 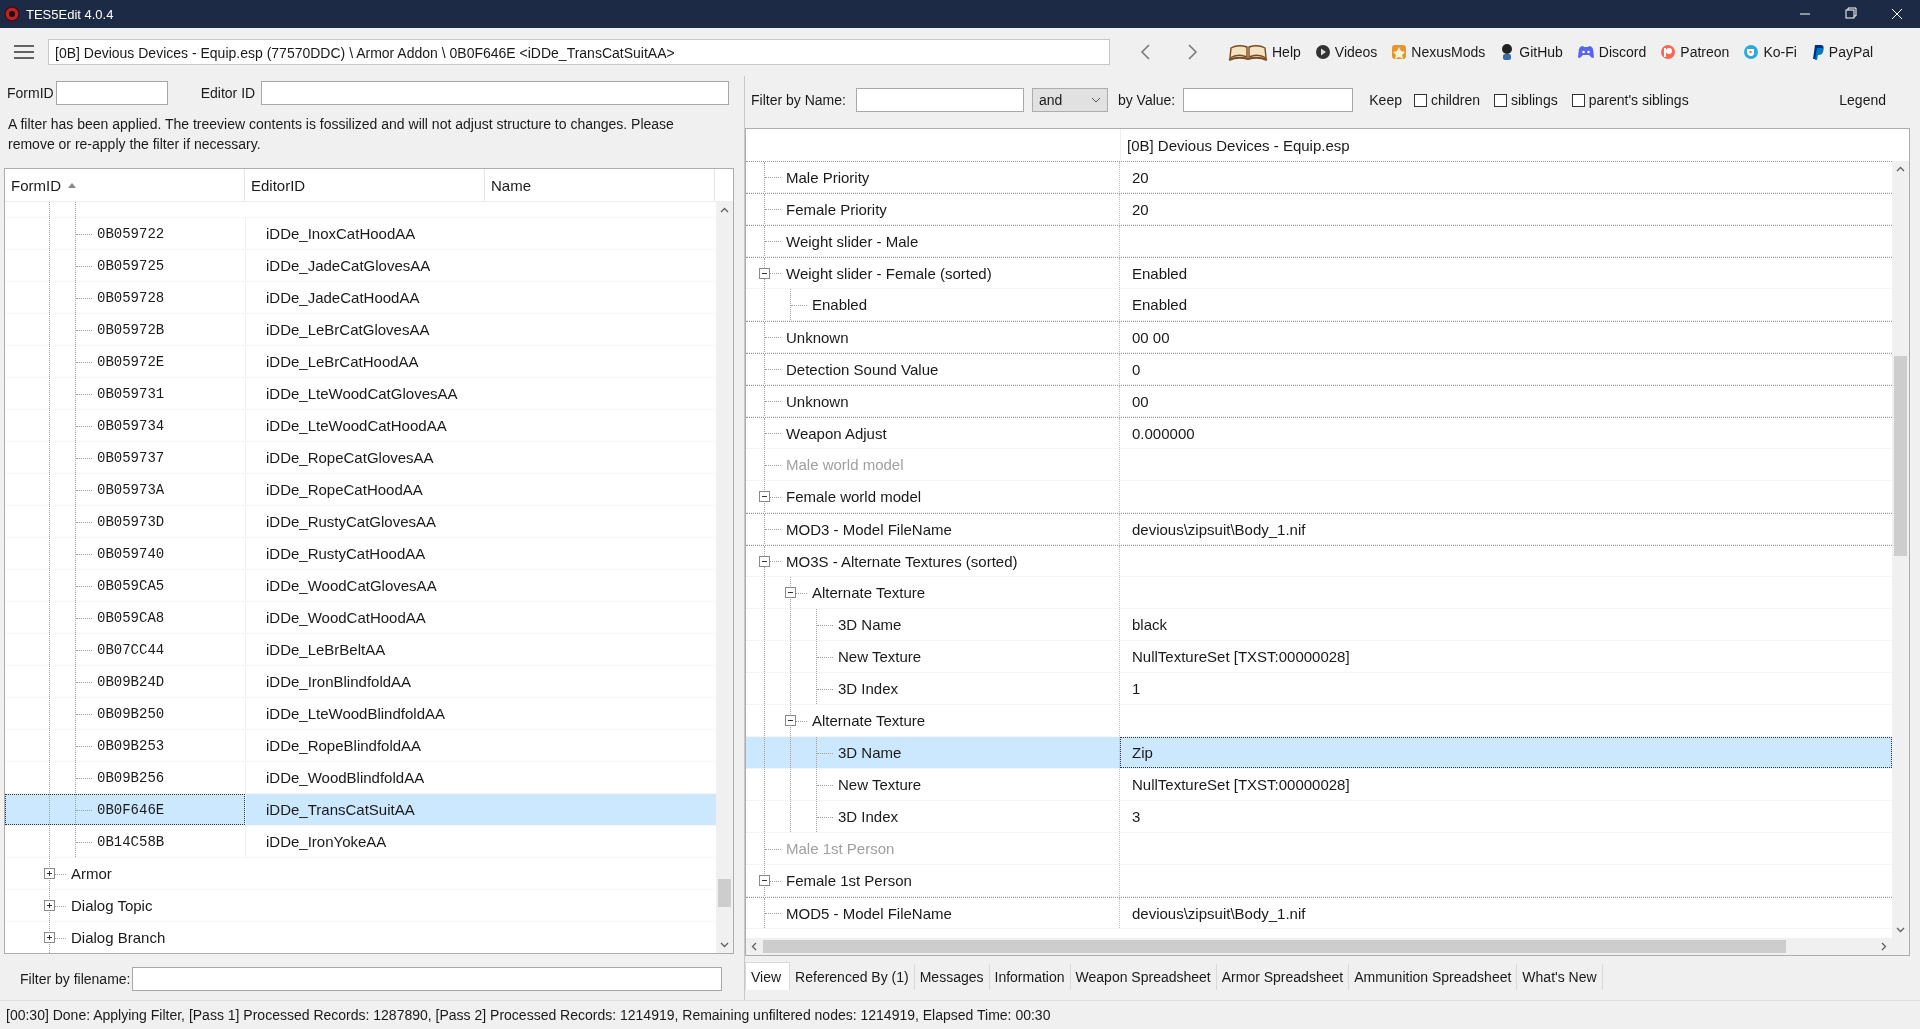 I want to click on formid-cell: 0B07CC44, so click(x=131, y=649).